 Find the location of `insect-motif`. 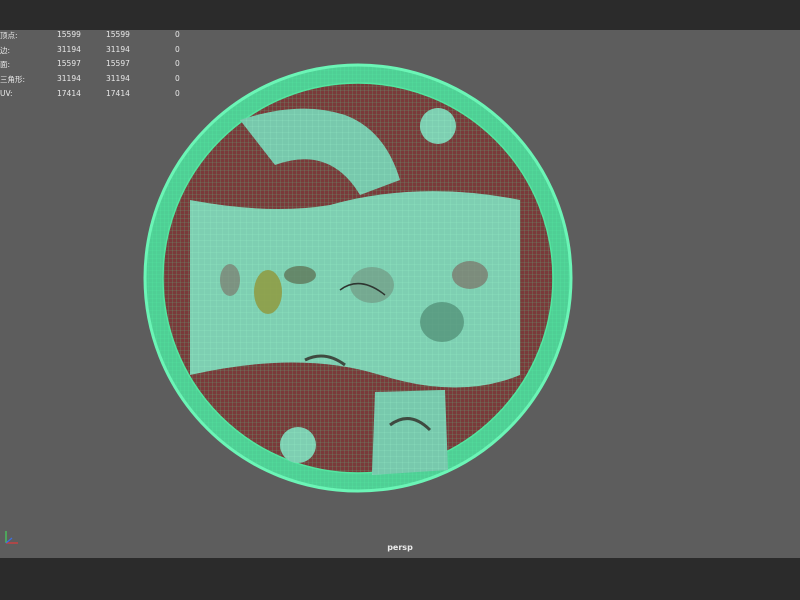

insect-motif is located at coordinates (300, 275).